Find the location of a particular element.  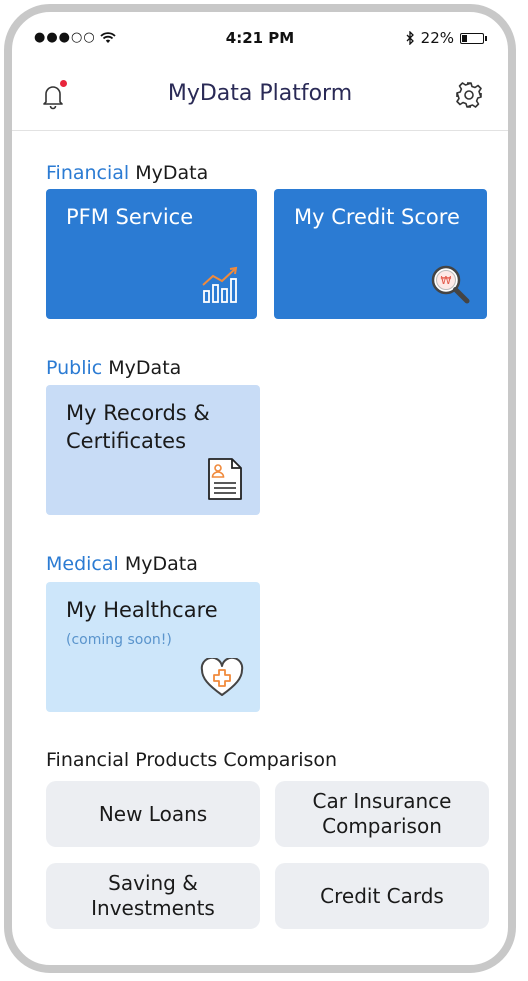

section-public-rest: MyData is located at coordinates (145, 368).